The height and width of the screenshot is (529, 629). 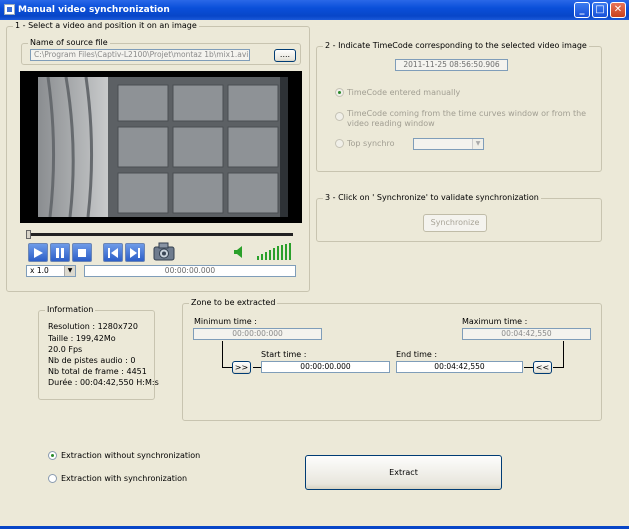 What do you see at coordinates (558, 367) in the screenshot?
I see `connector-right-h` at bounding box center [558, 367].